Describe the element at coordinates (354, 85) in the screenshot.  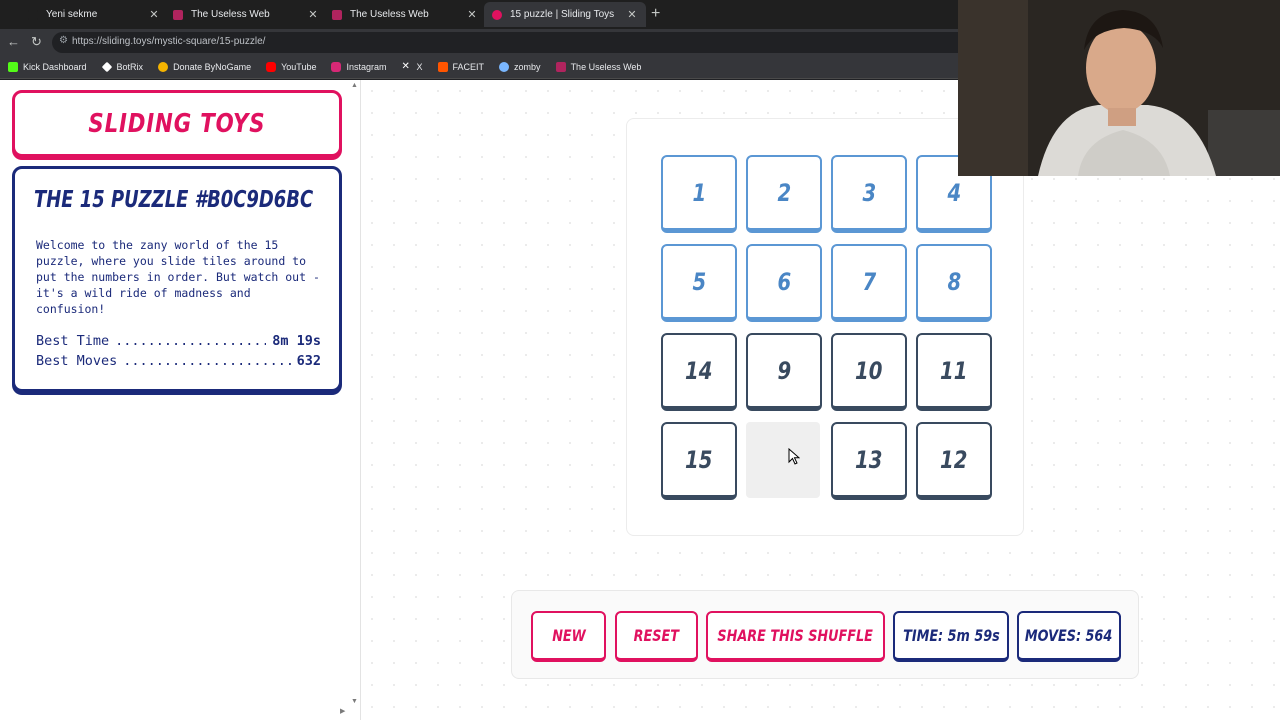
I see `scroll-up-arrow-icon: ▲` at that location.